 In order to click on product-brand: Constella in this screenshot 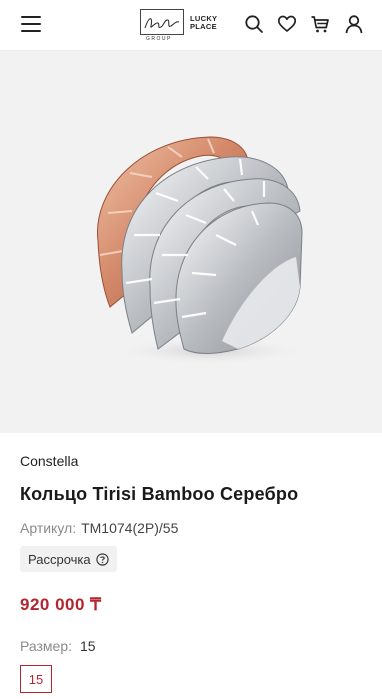, I will do `click(49, 461)`.